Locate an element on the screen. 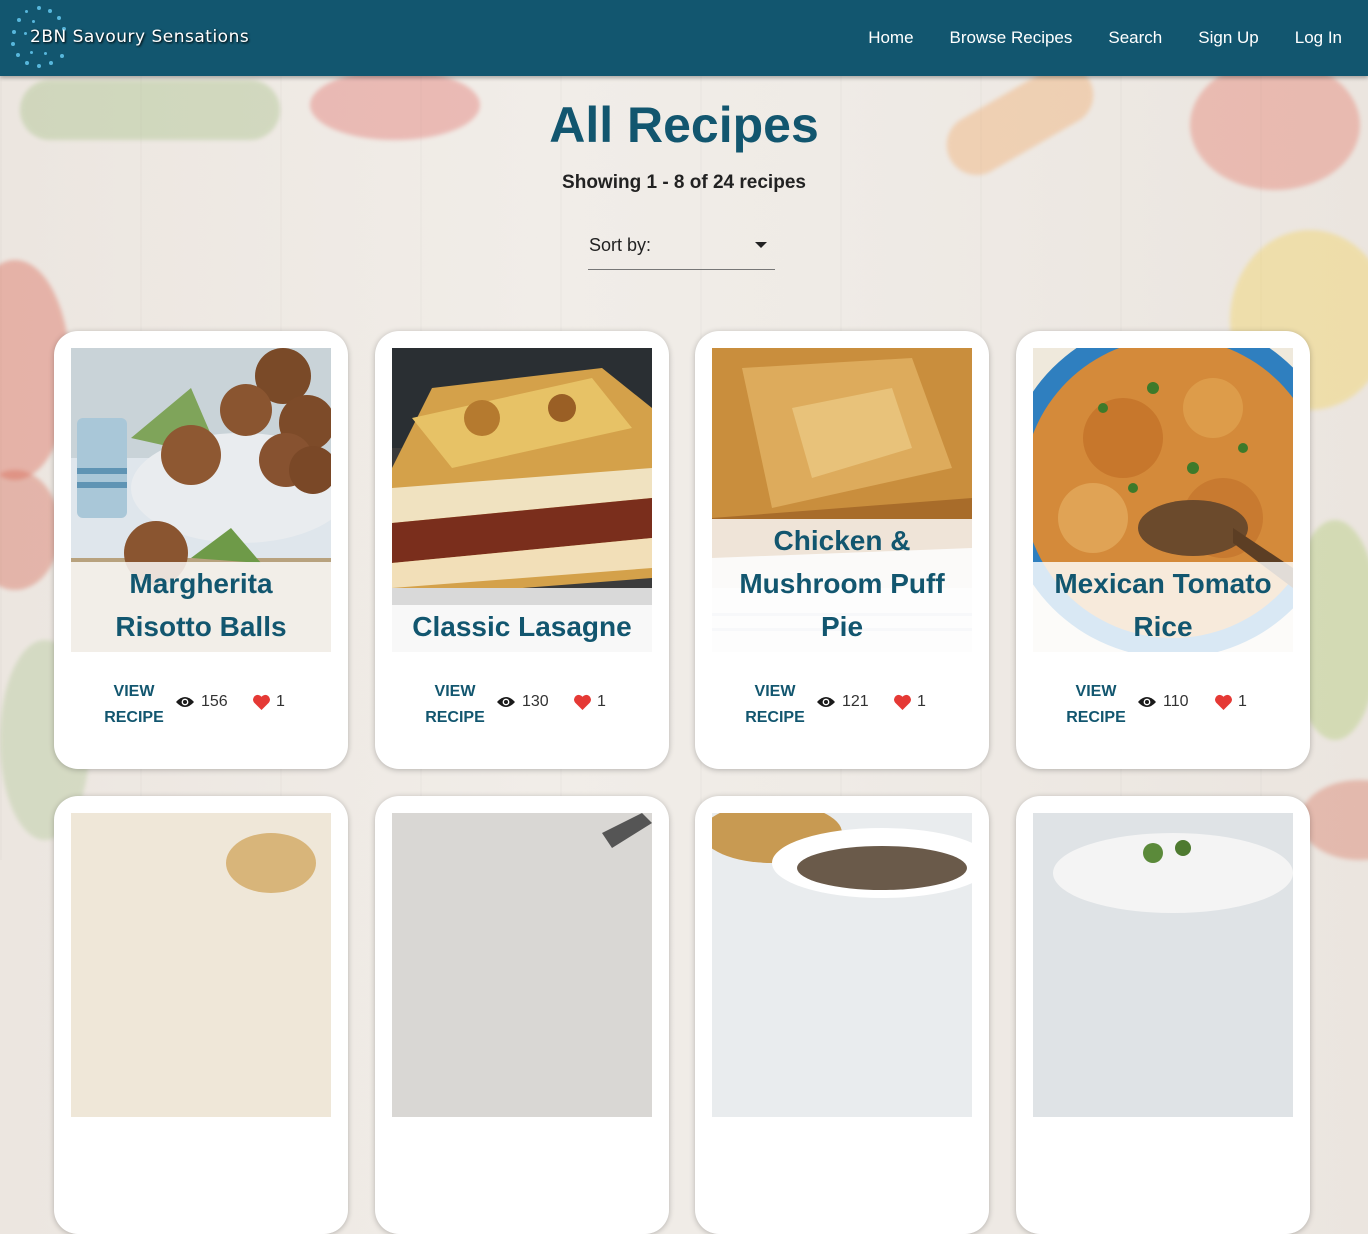  nav-link-log-in: Log In is located at coordinates (1318, 38).